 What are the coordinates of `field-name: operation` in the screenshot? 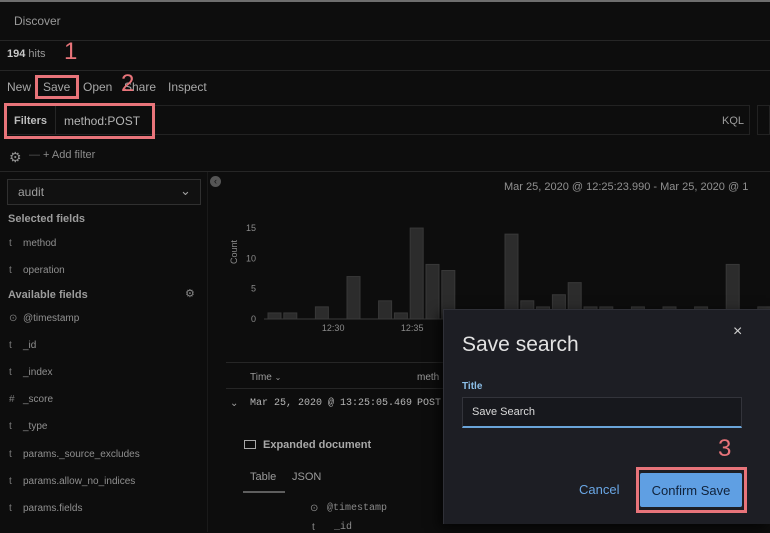 It's located at (44, 270).